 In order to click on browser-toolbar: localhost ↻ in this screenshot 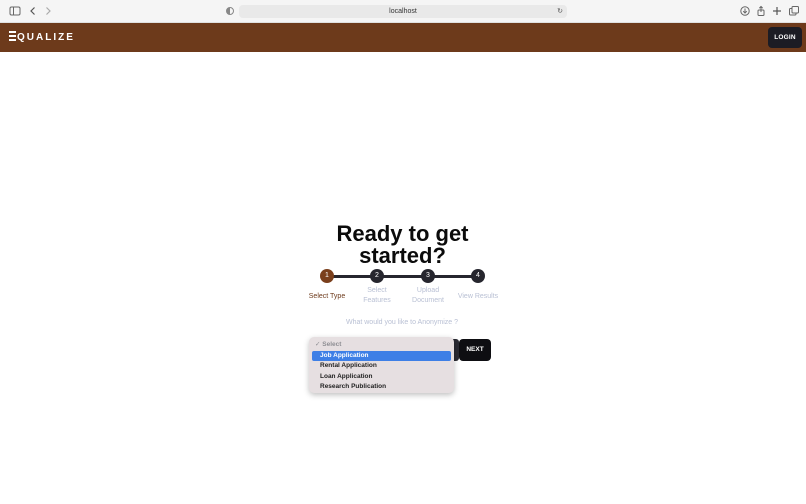, I will do `click(403, 11)`.